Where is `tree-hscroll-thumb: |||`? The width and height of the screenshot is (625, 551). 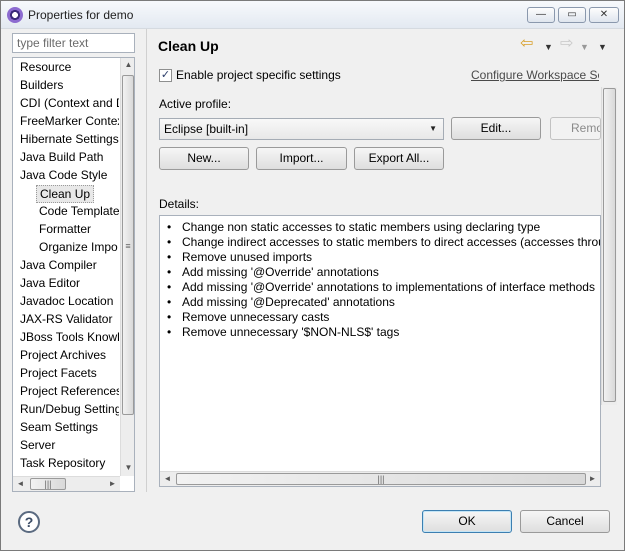
tree-hscroll-thumb: ||| is located at coordinates (48, 484).